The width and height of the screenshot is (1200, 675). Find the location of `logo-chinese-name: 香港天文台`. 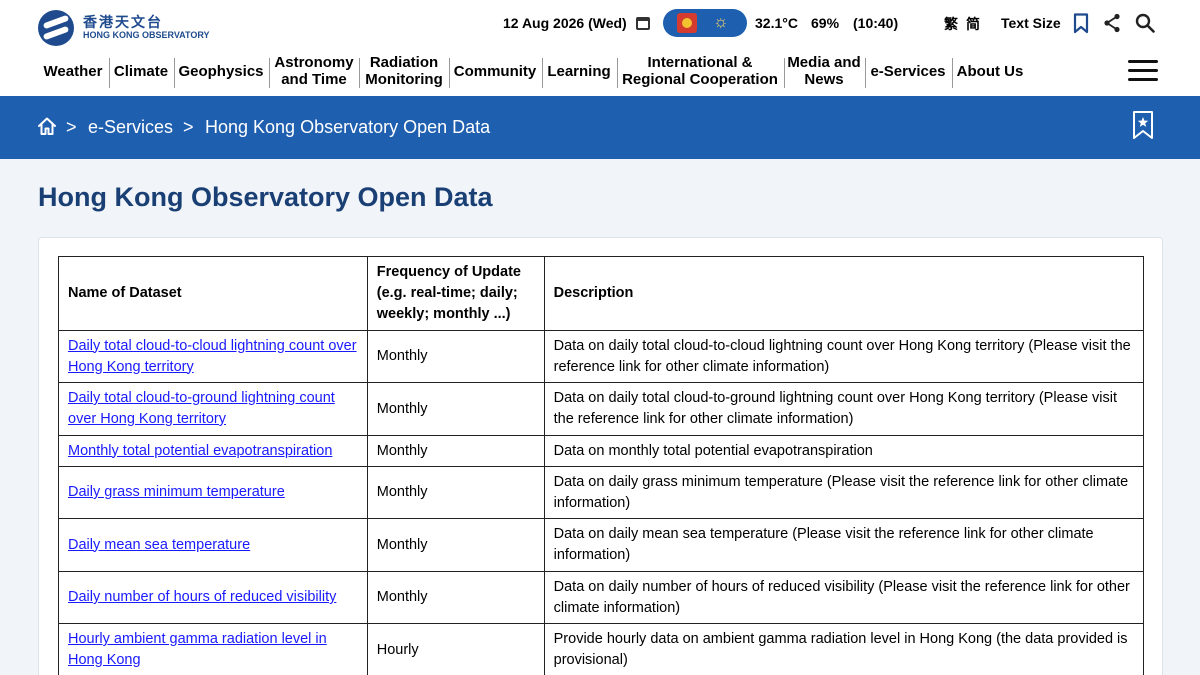

logo-chinese-name: 香港天文台 is located at coordinates (123, 23).